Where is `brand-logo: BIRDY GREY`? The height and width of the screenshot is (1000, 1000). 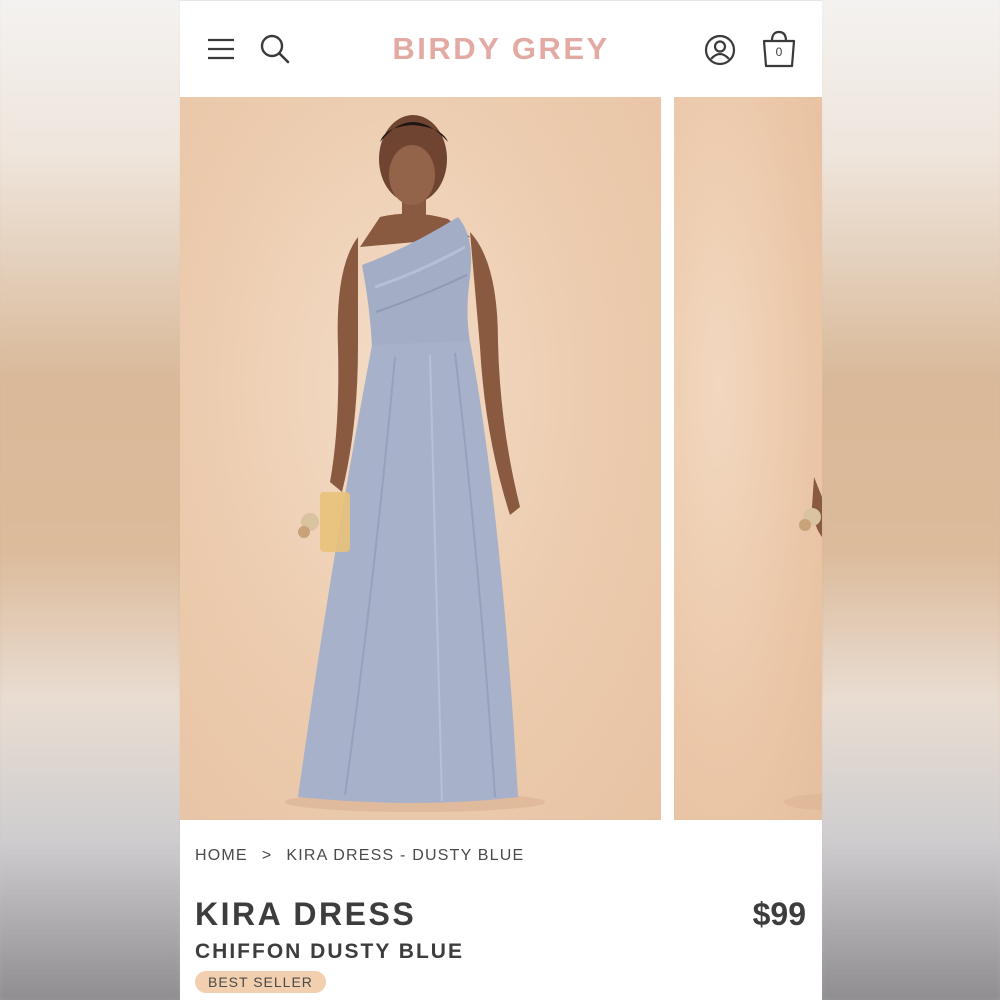 brand-logo: BIRDY GREY is located at coordinates (501, 49).